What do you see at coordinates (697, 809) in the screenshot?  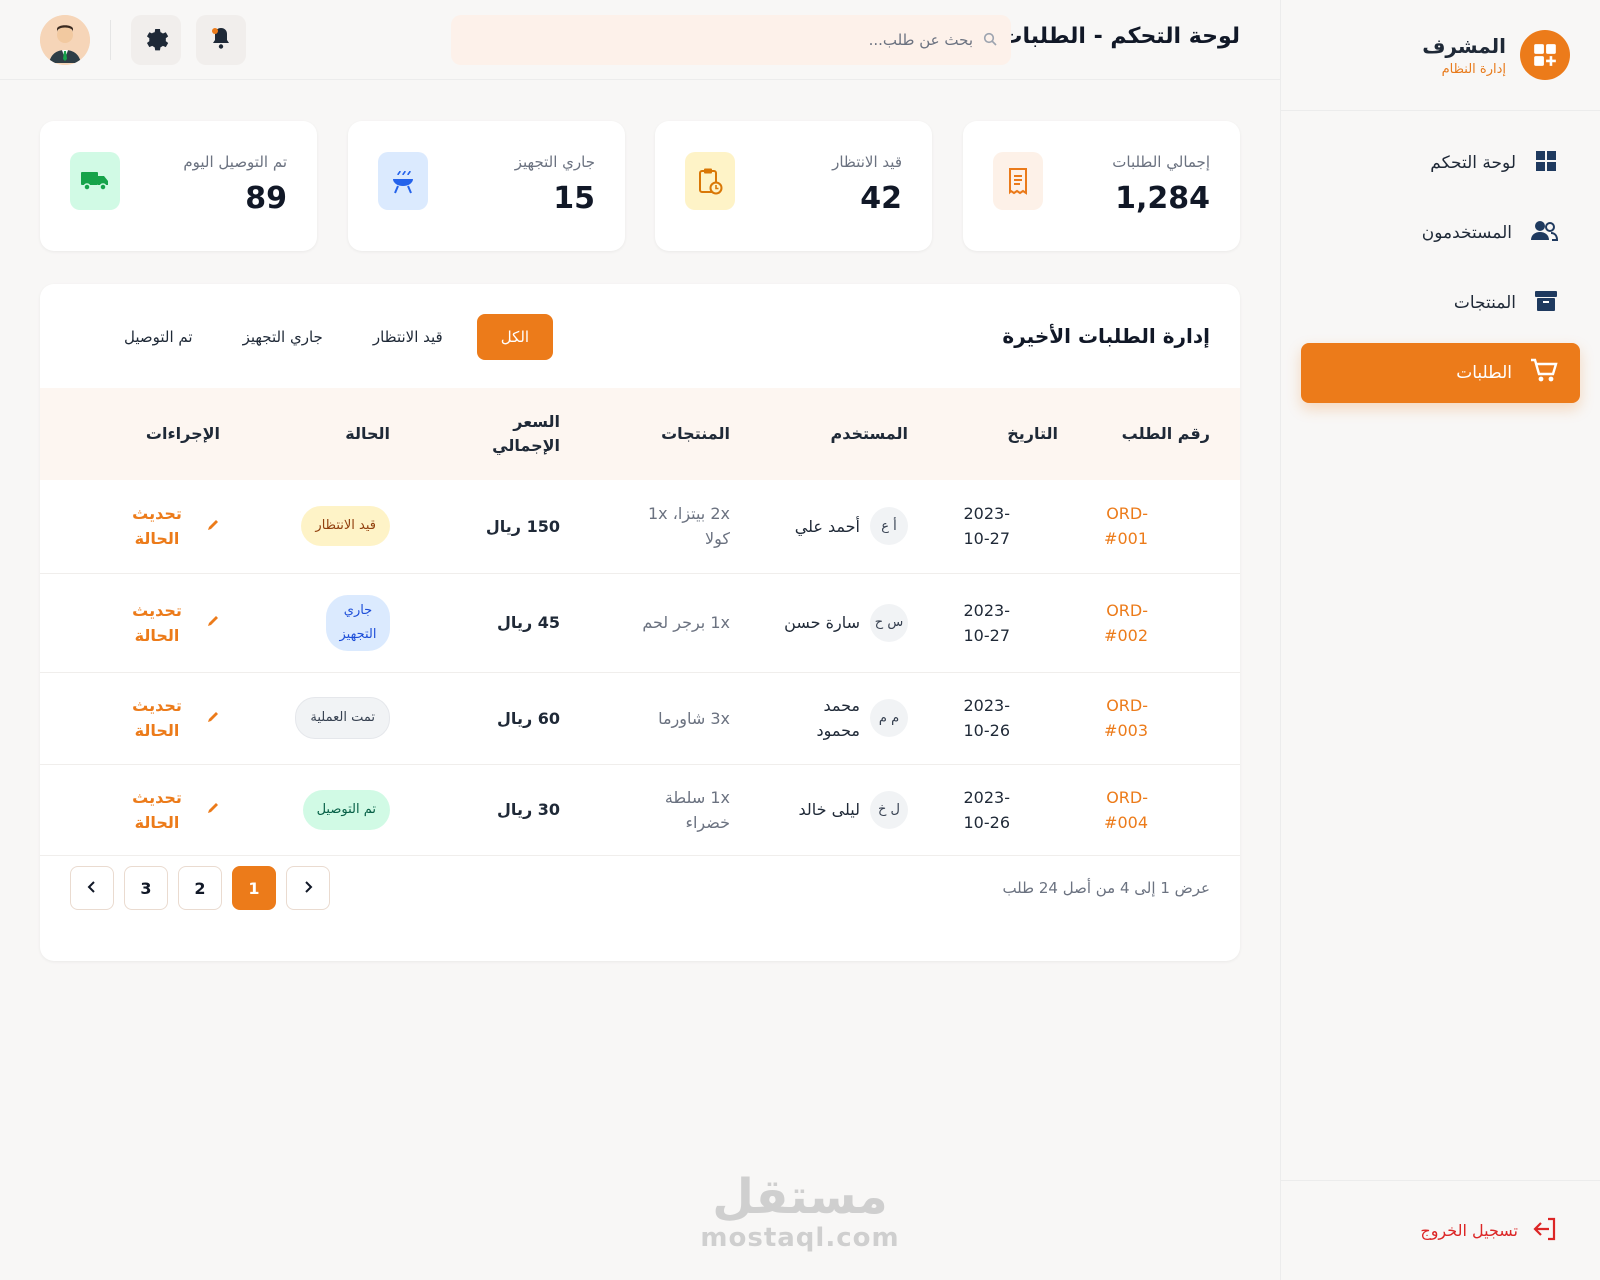 I see `order-products: 1x سلطة خضراء` at bounding box center [697, 809].